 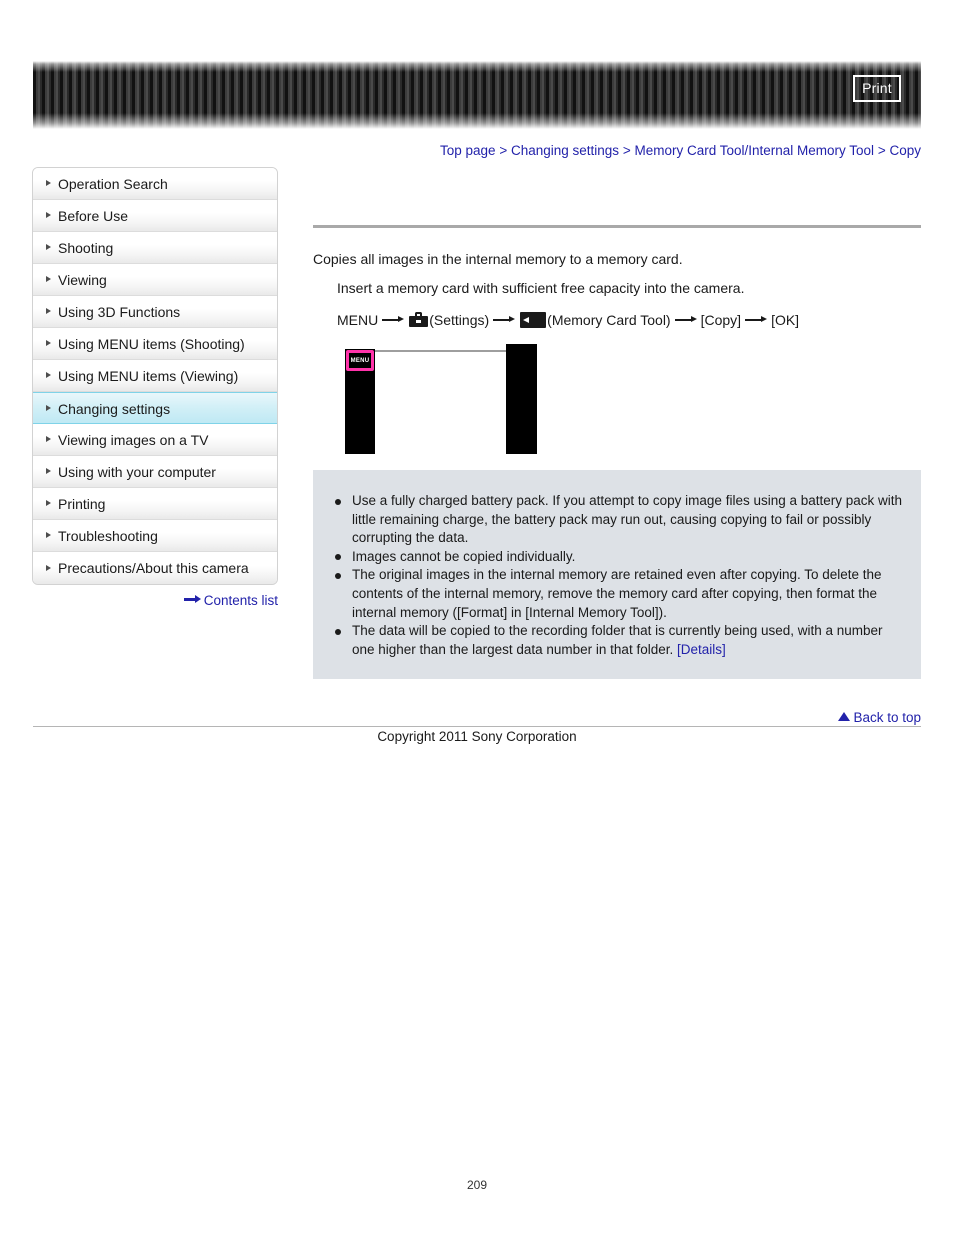 I want to click on toolbox-settings-icon, so click(x=419, y=320).